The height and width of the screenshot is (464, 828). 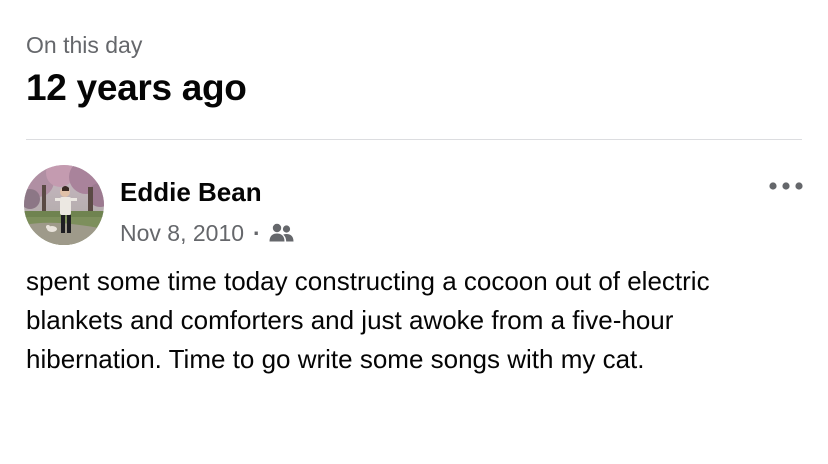 I want to click on avatar, so click(x=64, y=205).